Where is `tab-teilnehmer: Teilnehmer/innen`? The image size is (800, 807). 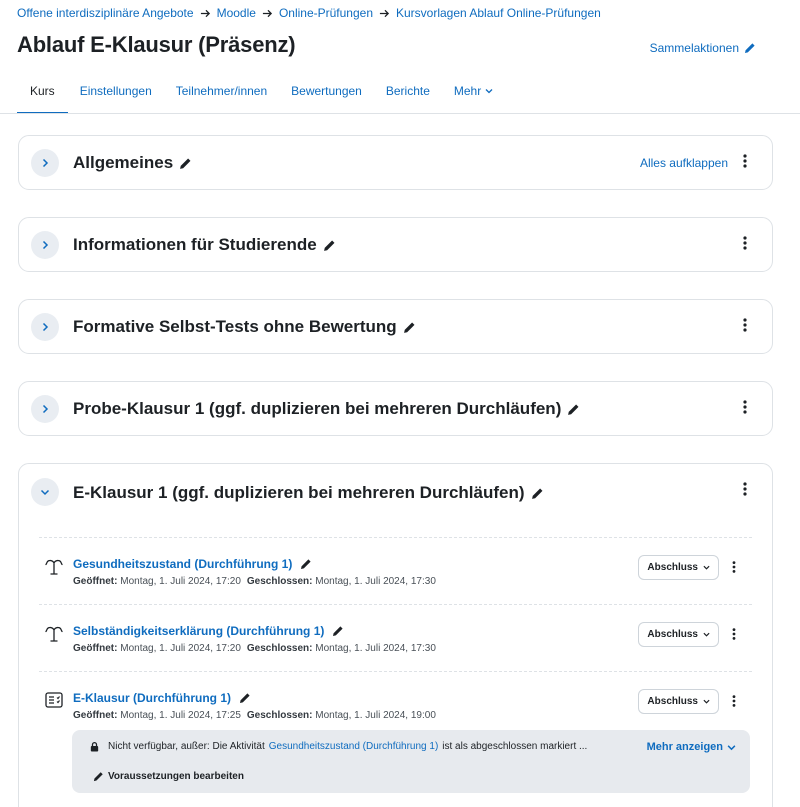
tab-teilnehmer: Teilnehmer/innen is located at coordinates (221, 96).